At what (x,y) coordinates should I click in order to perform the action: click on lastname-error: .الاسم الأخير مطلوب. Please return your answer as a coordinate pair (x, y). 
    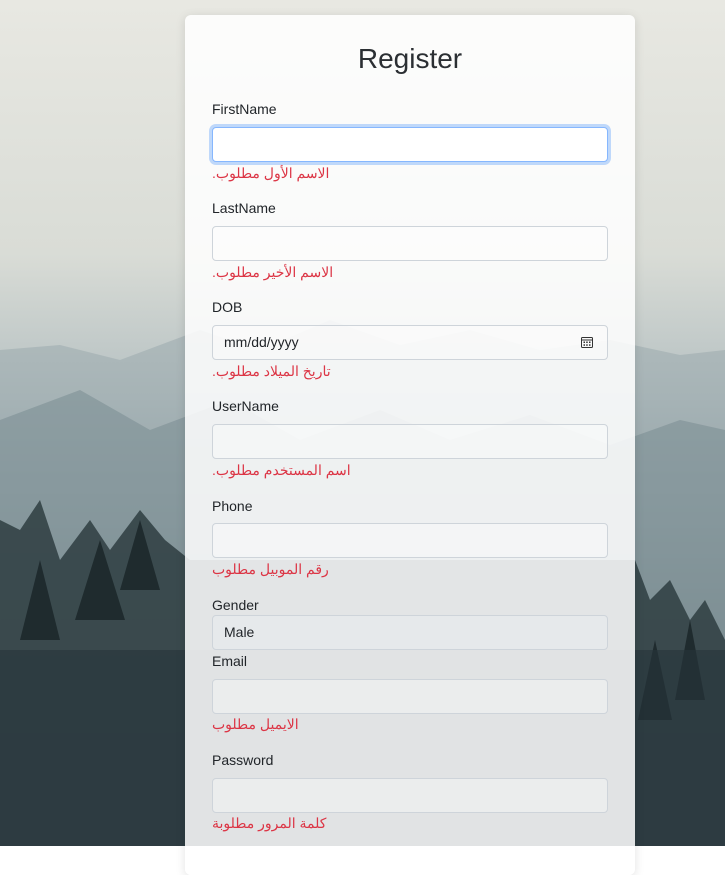
    Looking at the image, I should click on (273, 272).